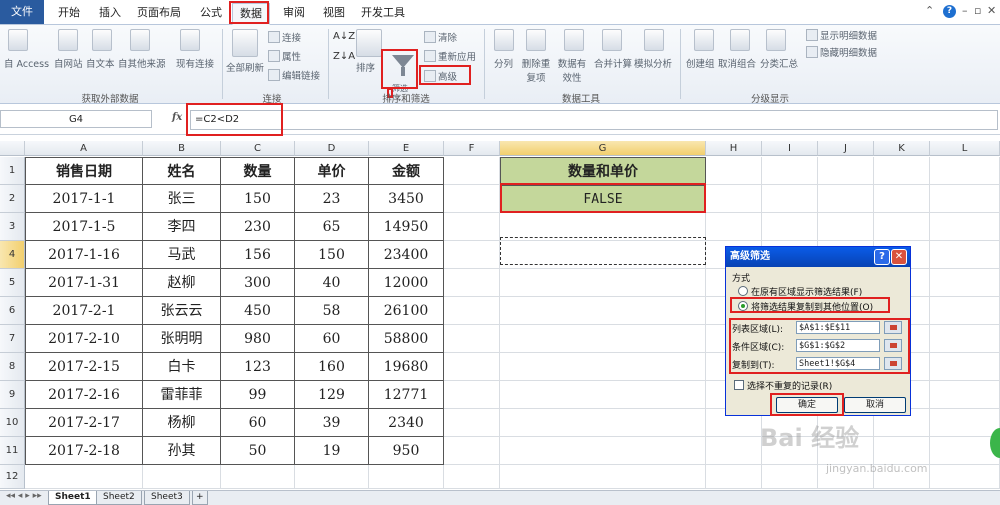 This screenshot has width=1000, height=505. Describe the element at coordinates (258, 255) in the screenshot. I see `table-cell: 156` at that location.